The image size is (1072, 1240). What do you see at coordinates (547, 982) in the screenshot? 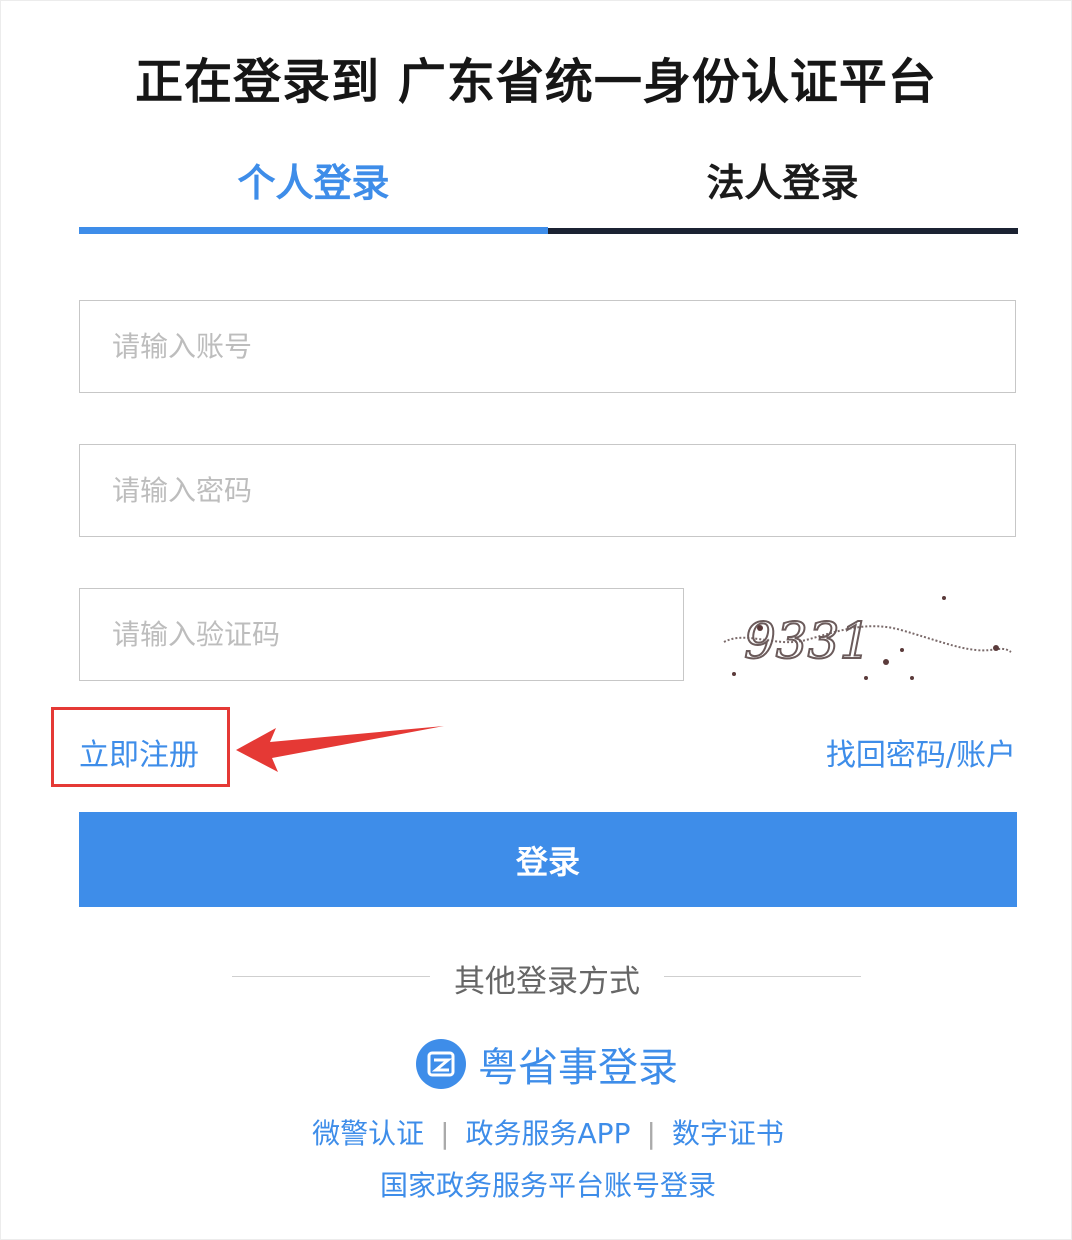
I see `other-login-label: 其他登录方式` at bounding box center [547, 982].